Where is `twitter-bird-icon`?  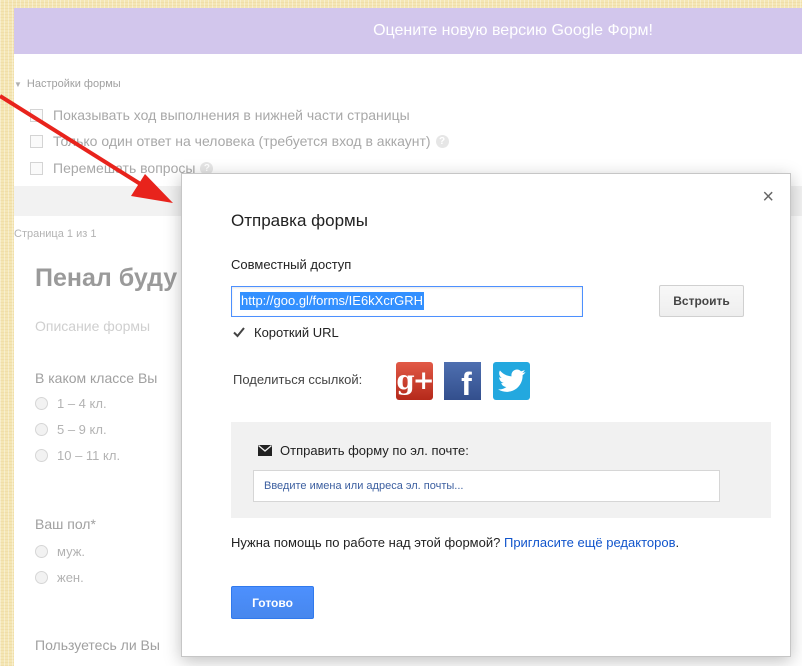 twitter-bird-icon is located at coordinates (511, 380).